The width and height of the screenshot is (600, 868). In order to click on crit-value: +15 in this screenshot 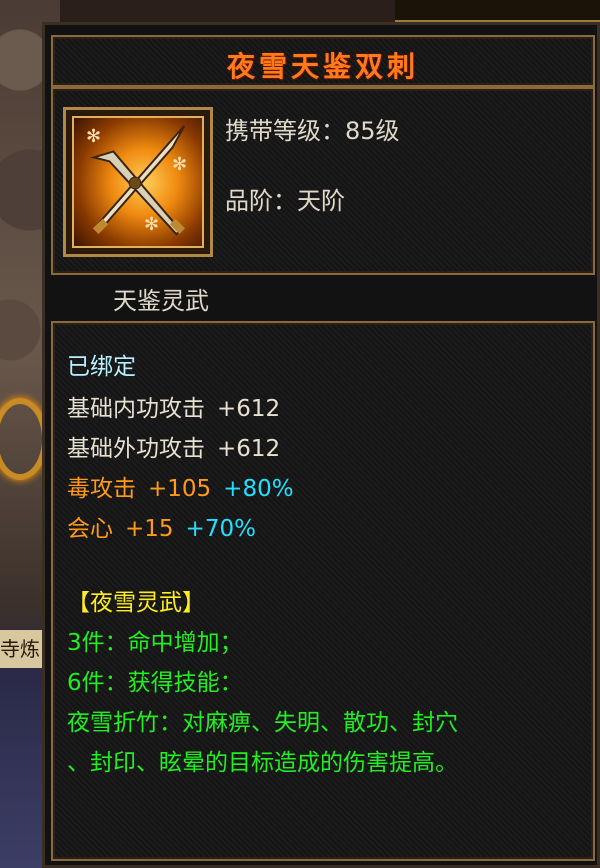, I will do `click(149, 529)`.